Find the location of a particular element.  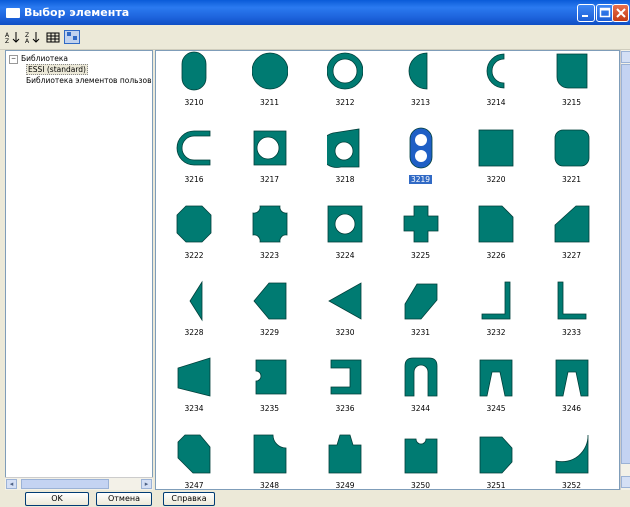

element-item: 3224 is located at coordinates (345, 239).